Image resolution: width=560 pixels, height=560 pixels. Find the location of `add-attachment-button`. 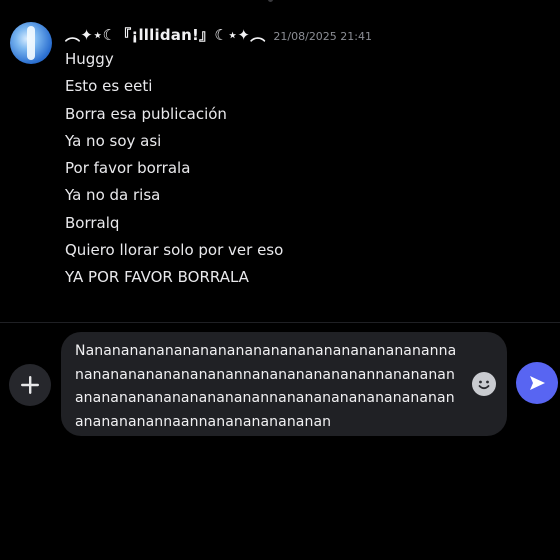

add-attachment-button is located at coordinates (30, 385).